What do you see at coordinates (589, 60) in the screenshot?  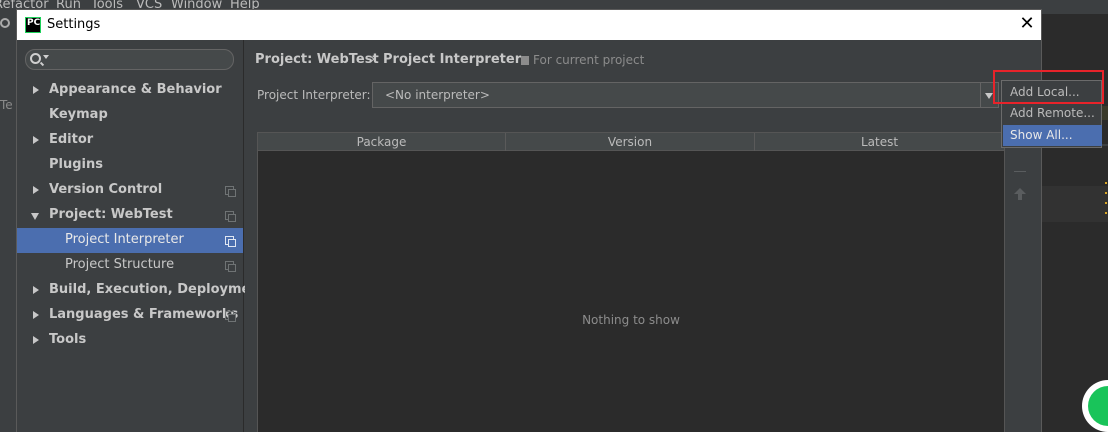 I see `scope-note: For current project` at bounding box center [589, 60].